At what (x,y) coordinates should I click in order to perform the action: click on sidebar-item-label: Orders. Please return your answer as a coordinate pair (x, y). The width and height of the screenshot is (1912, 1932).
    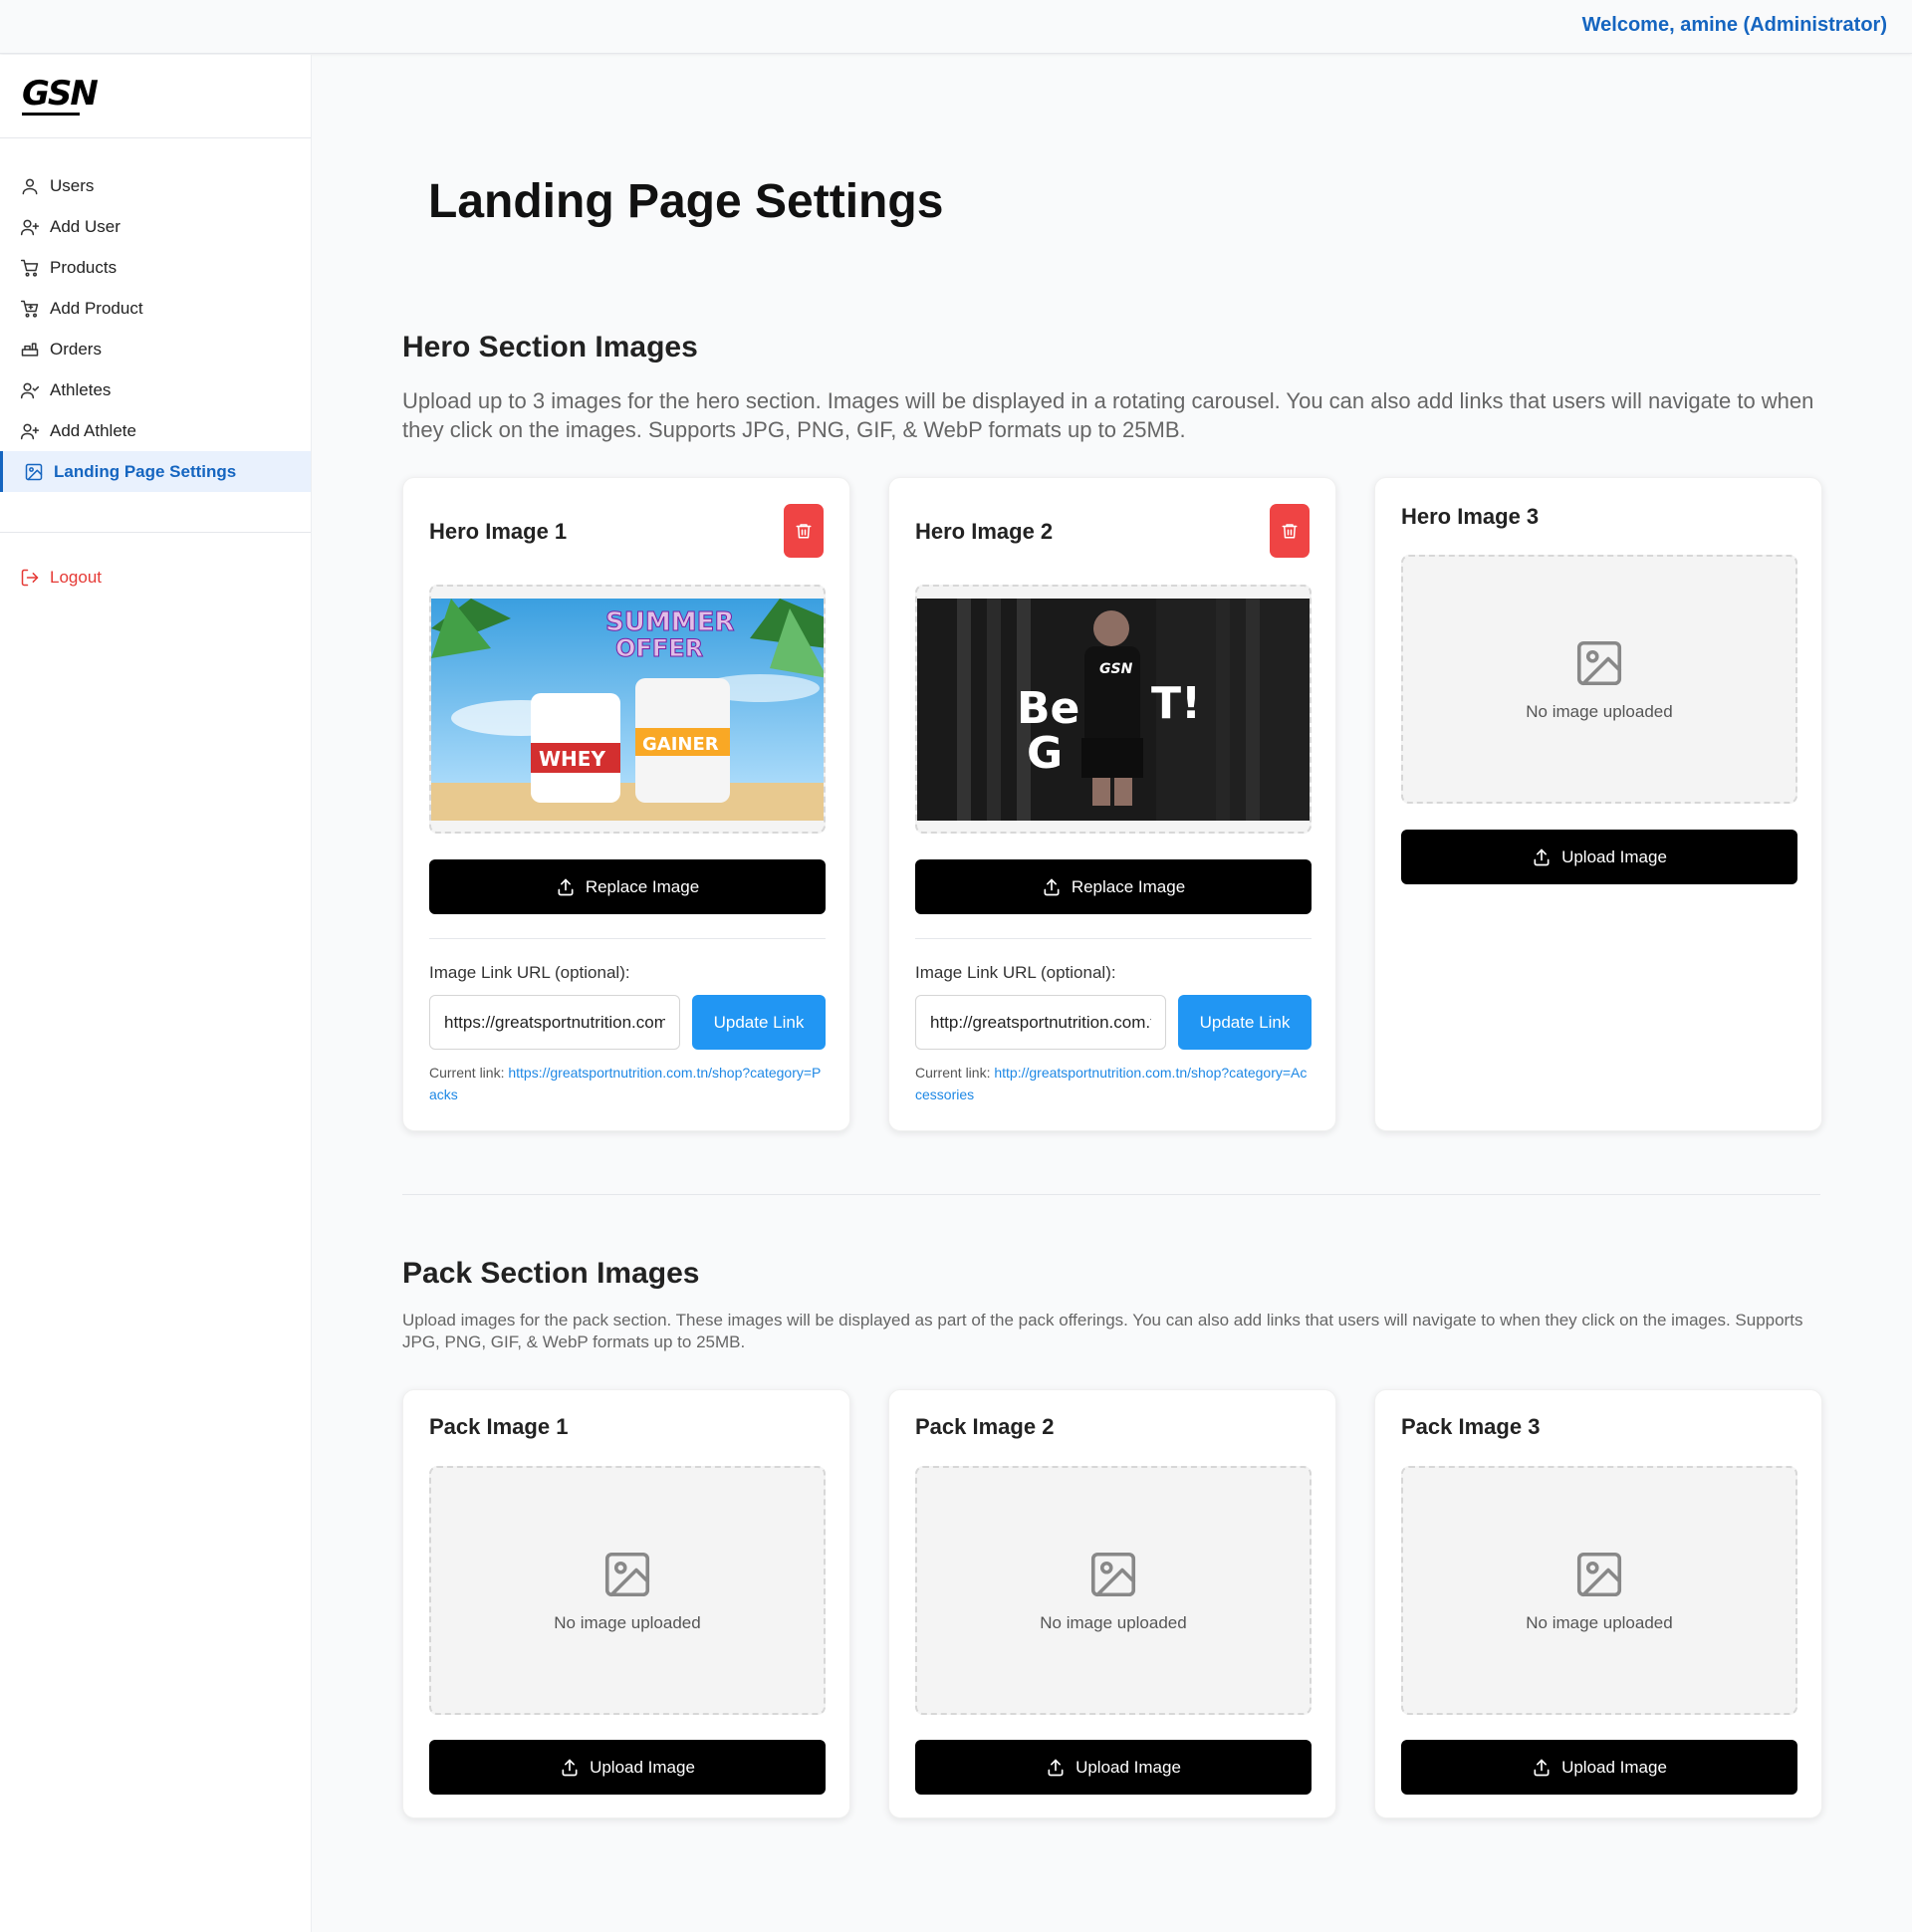
    Looking at the image, I should click on (76, 349).